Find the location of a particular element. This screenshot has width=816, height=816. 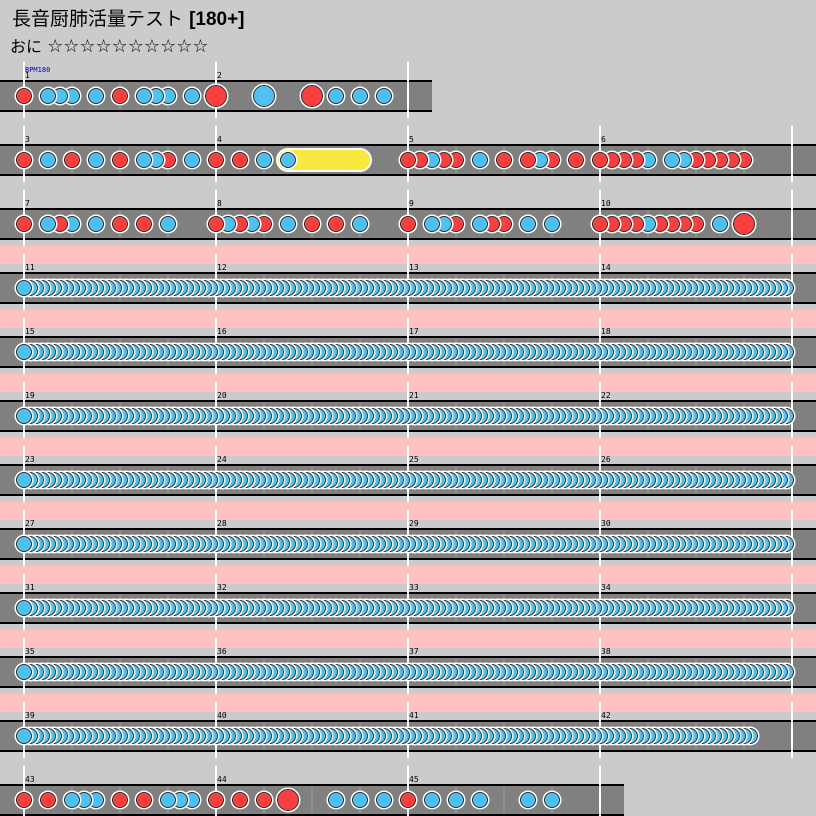

measure-number: 33 is located at coordinates (414, 587).